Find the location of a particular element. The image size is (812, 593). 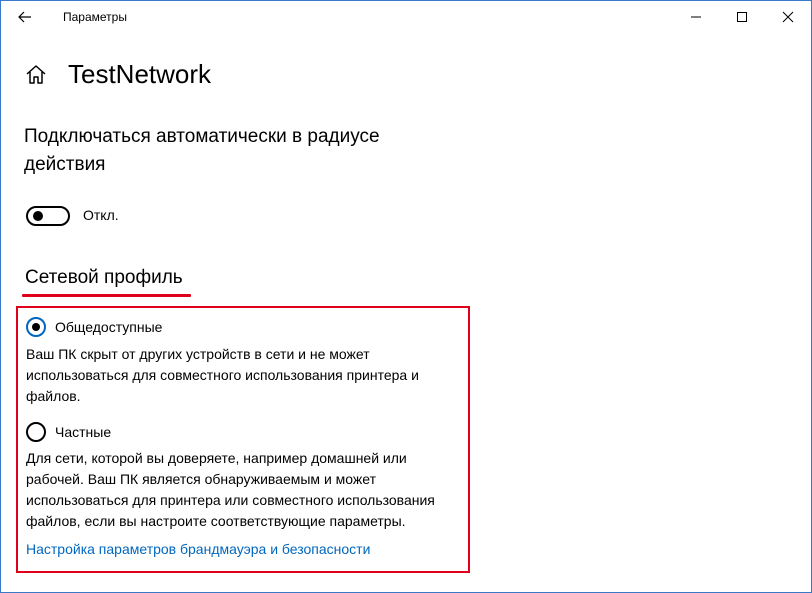

close-button is located at coordinates (788, 17).